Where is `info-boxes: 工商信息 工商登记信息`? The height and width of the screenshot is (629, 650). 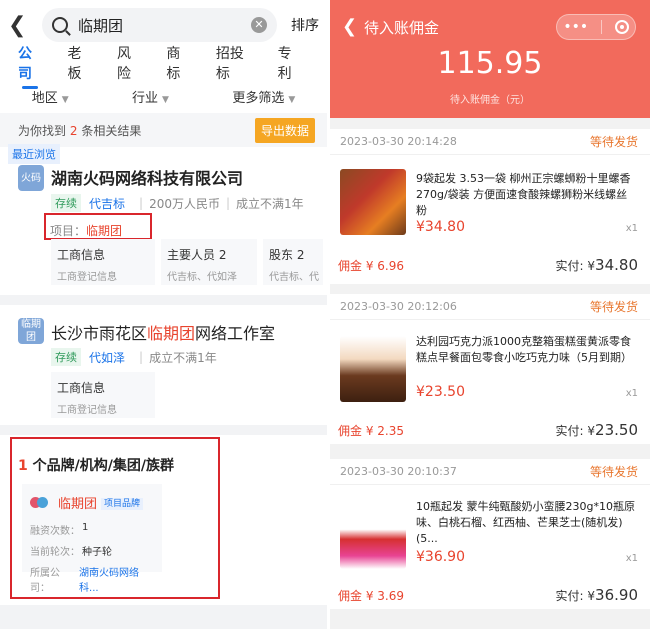 info-boxes: 工商信息 工商登记信息 is located at coordinates (103, 395).